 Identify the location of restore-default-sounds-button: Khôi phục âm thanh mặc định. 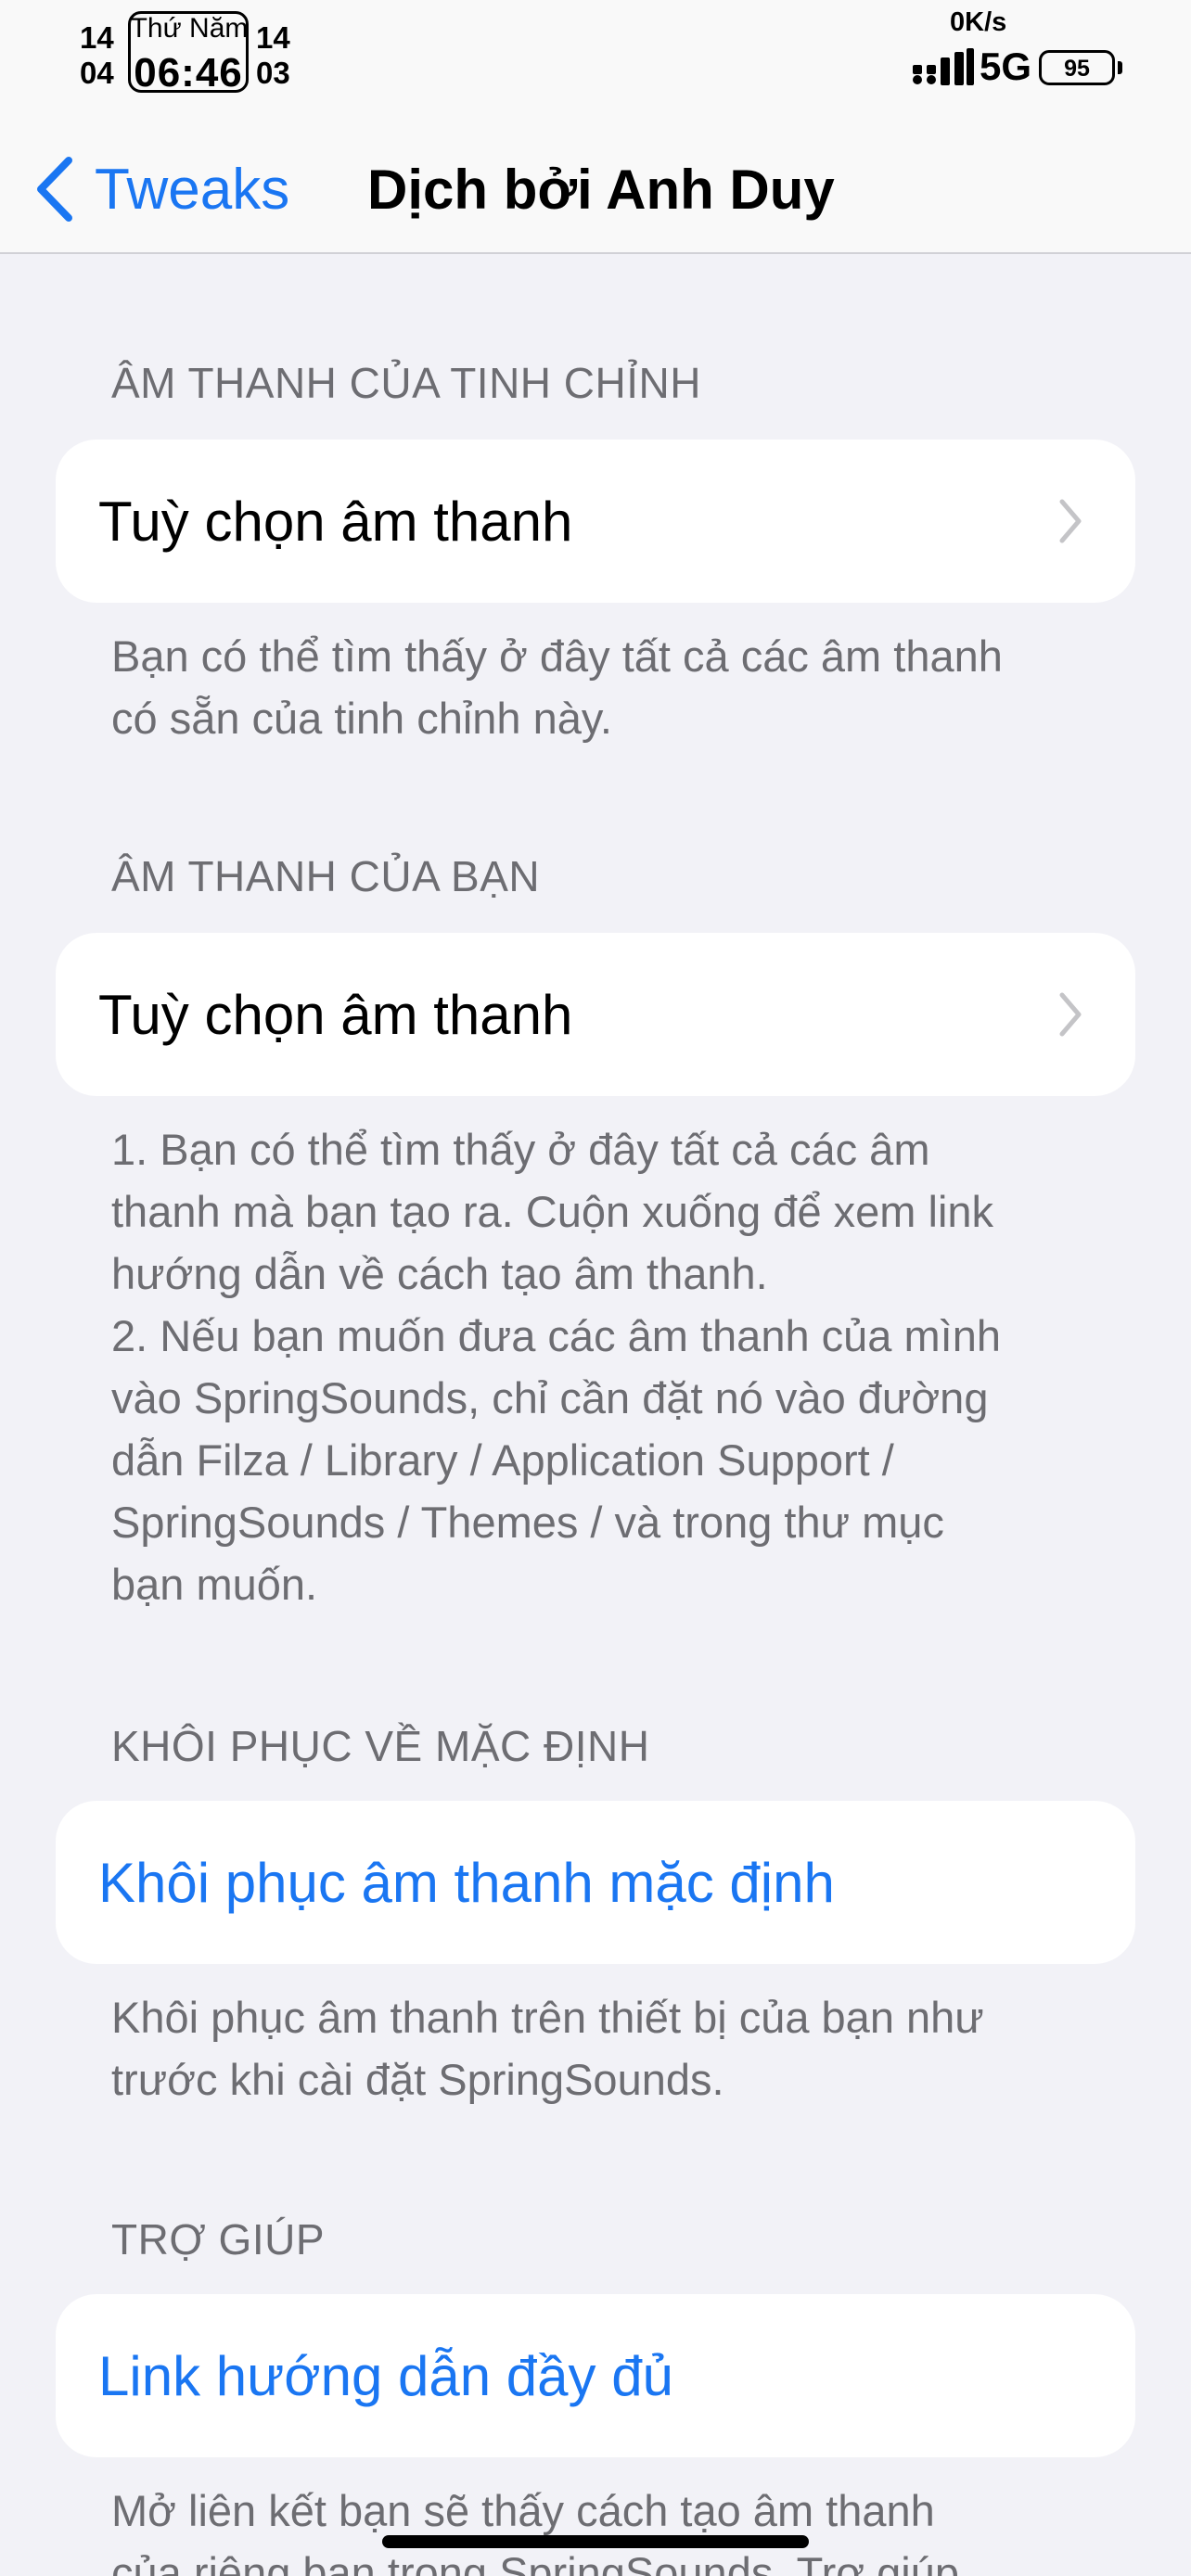
(595, 1882).